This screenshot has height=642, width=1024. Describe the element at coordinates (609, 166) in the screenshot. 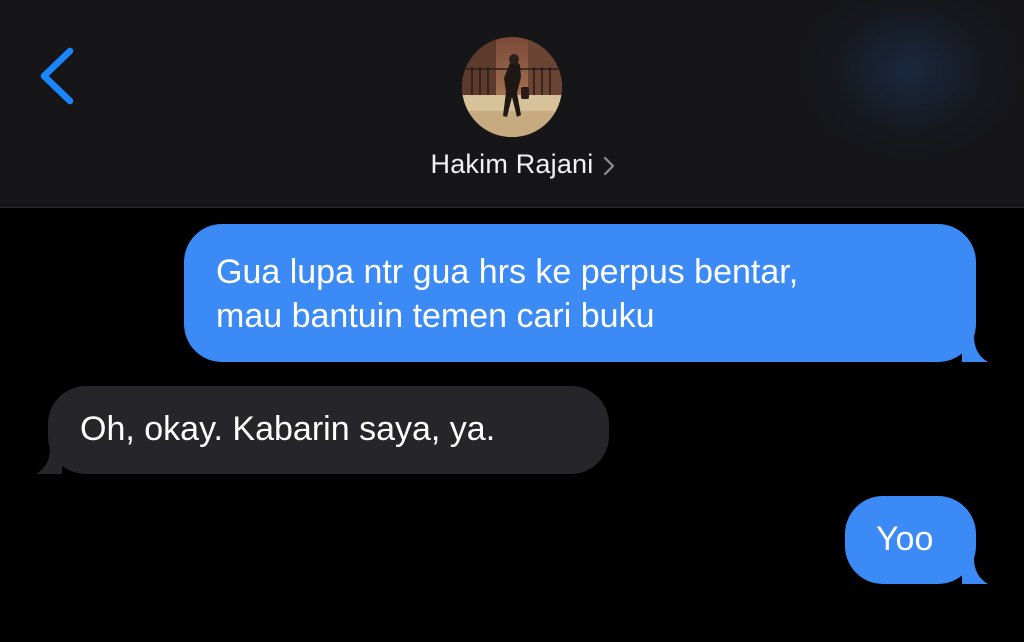

I see `chevron-right-icon` at that location.